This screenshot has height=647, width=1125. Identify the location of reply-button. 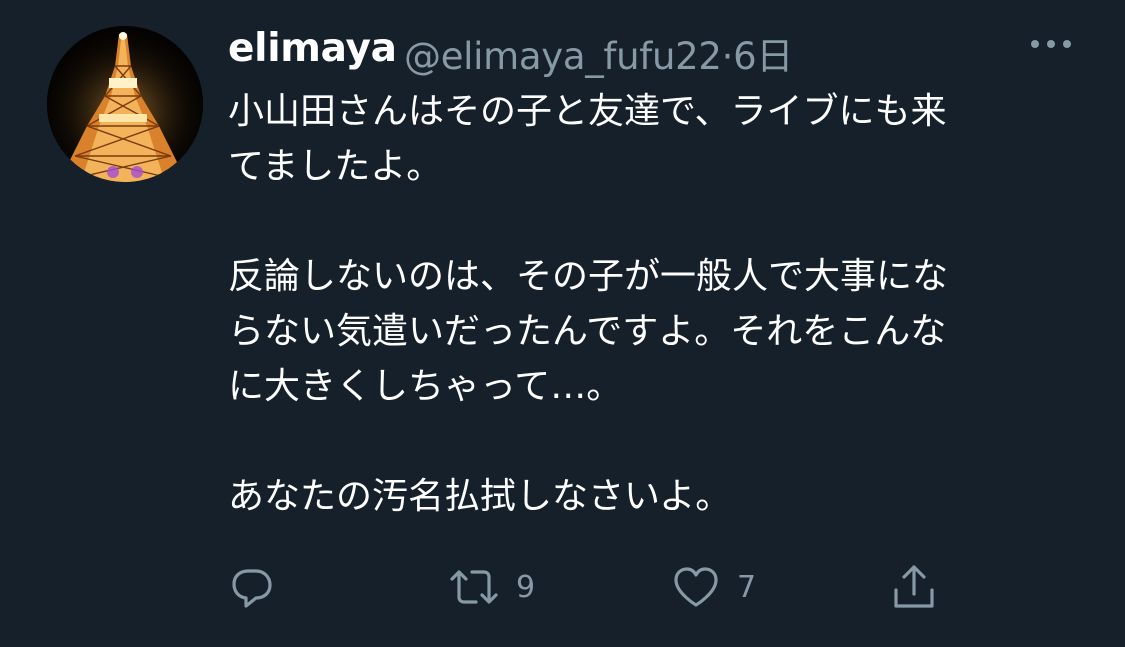
(260, 587).